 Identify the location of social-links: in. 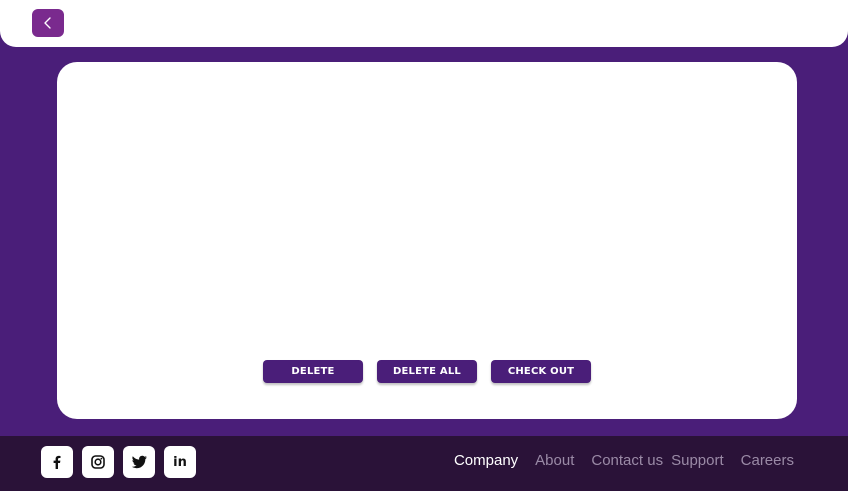
(118, 462).